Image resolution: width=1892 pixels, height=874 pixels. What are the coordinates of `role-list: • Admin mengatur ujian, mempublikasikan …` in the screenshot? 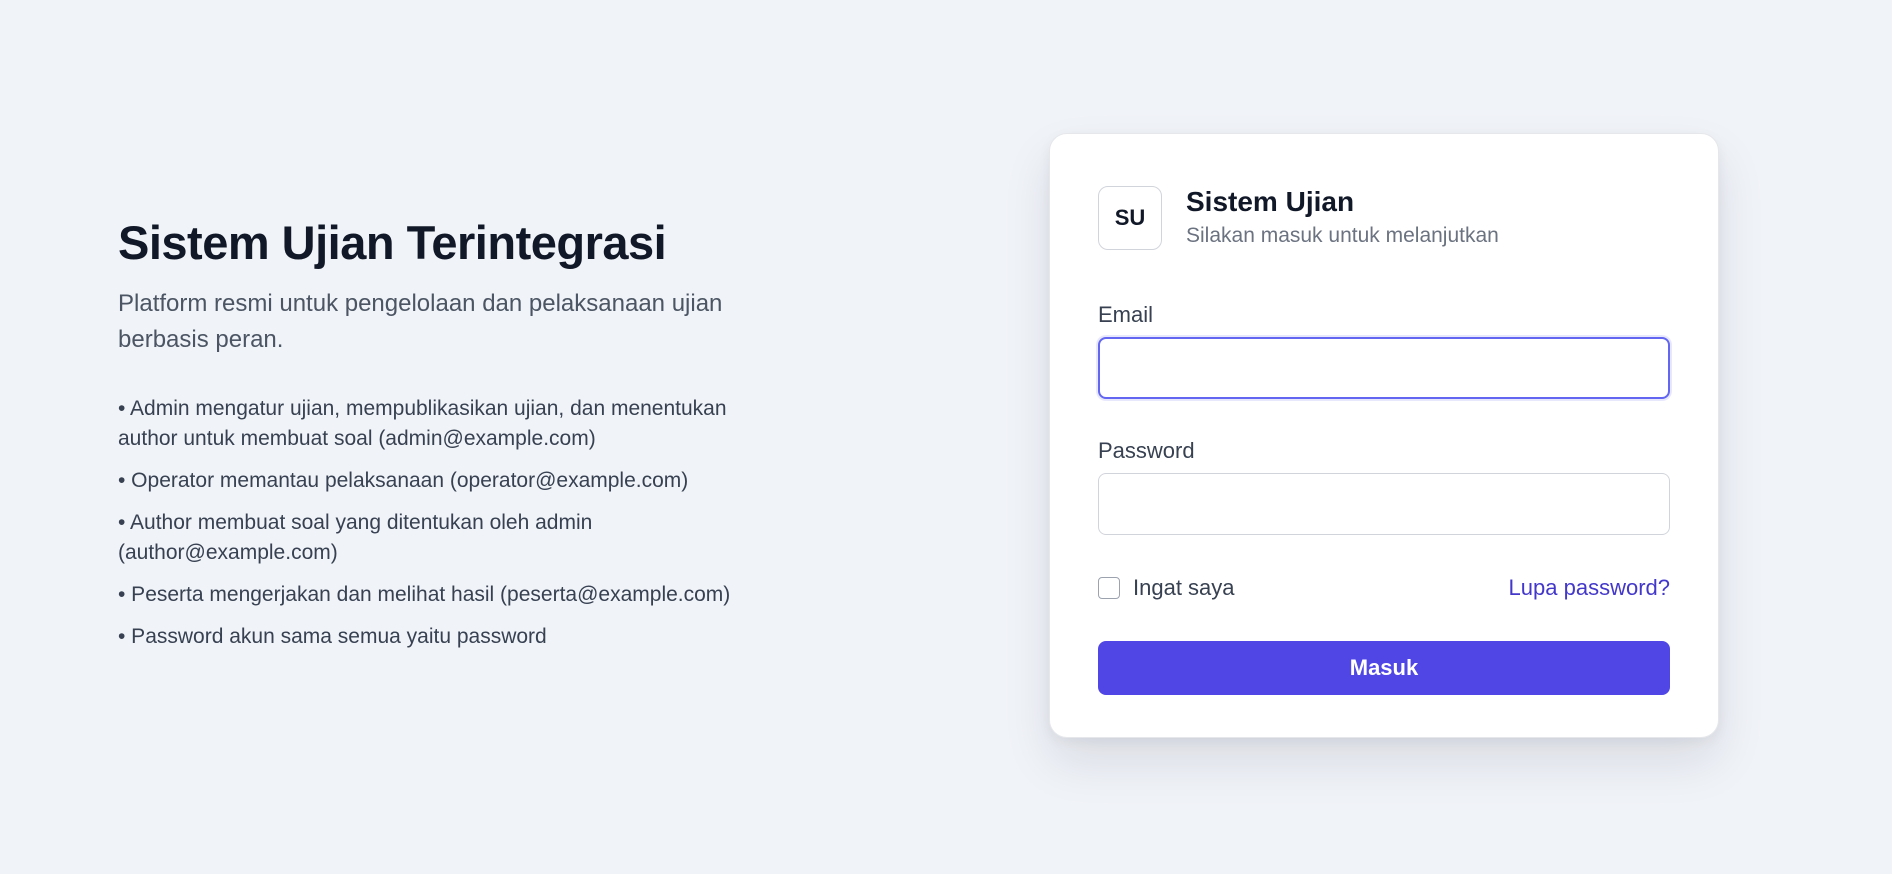 It's located at (448, 523).